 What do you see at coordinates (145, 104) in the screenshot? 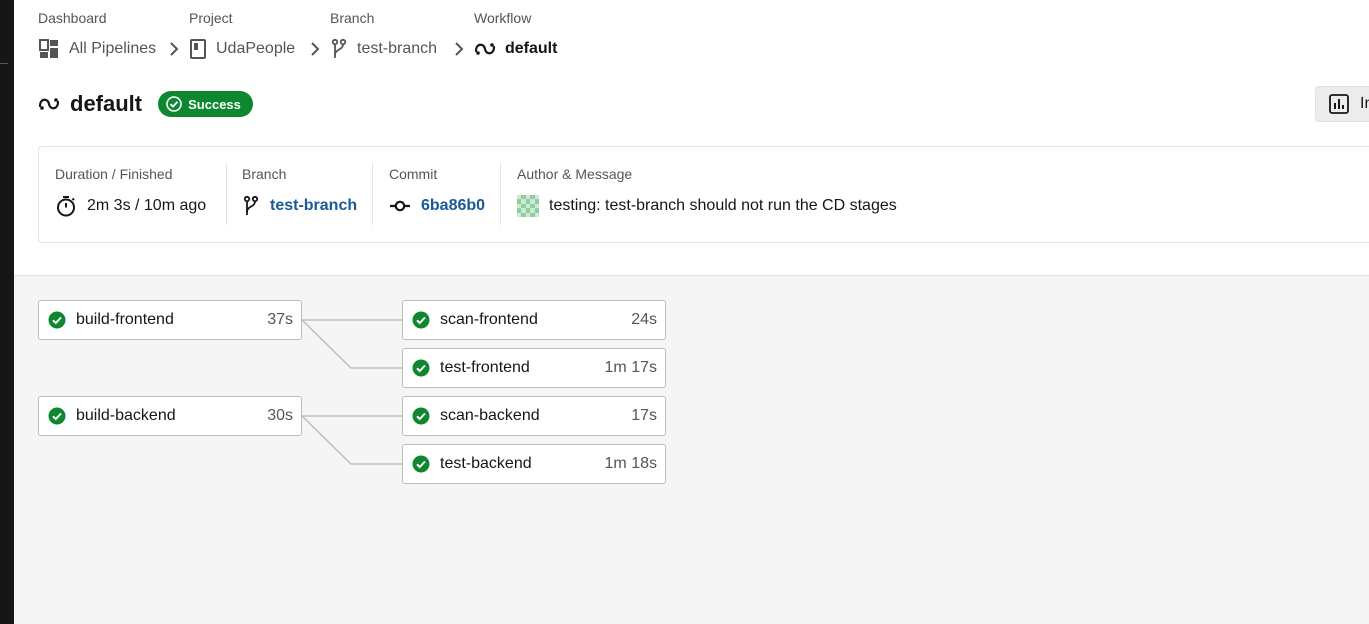
I see `workflow-title-row: default Success` at bounding box center [145, 104].